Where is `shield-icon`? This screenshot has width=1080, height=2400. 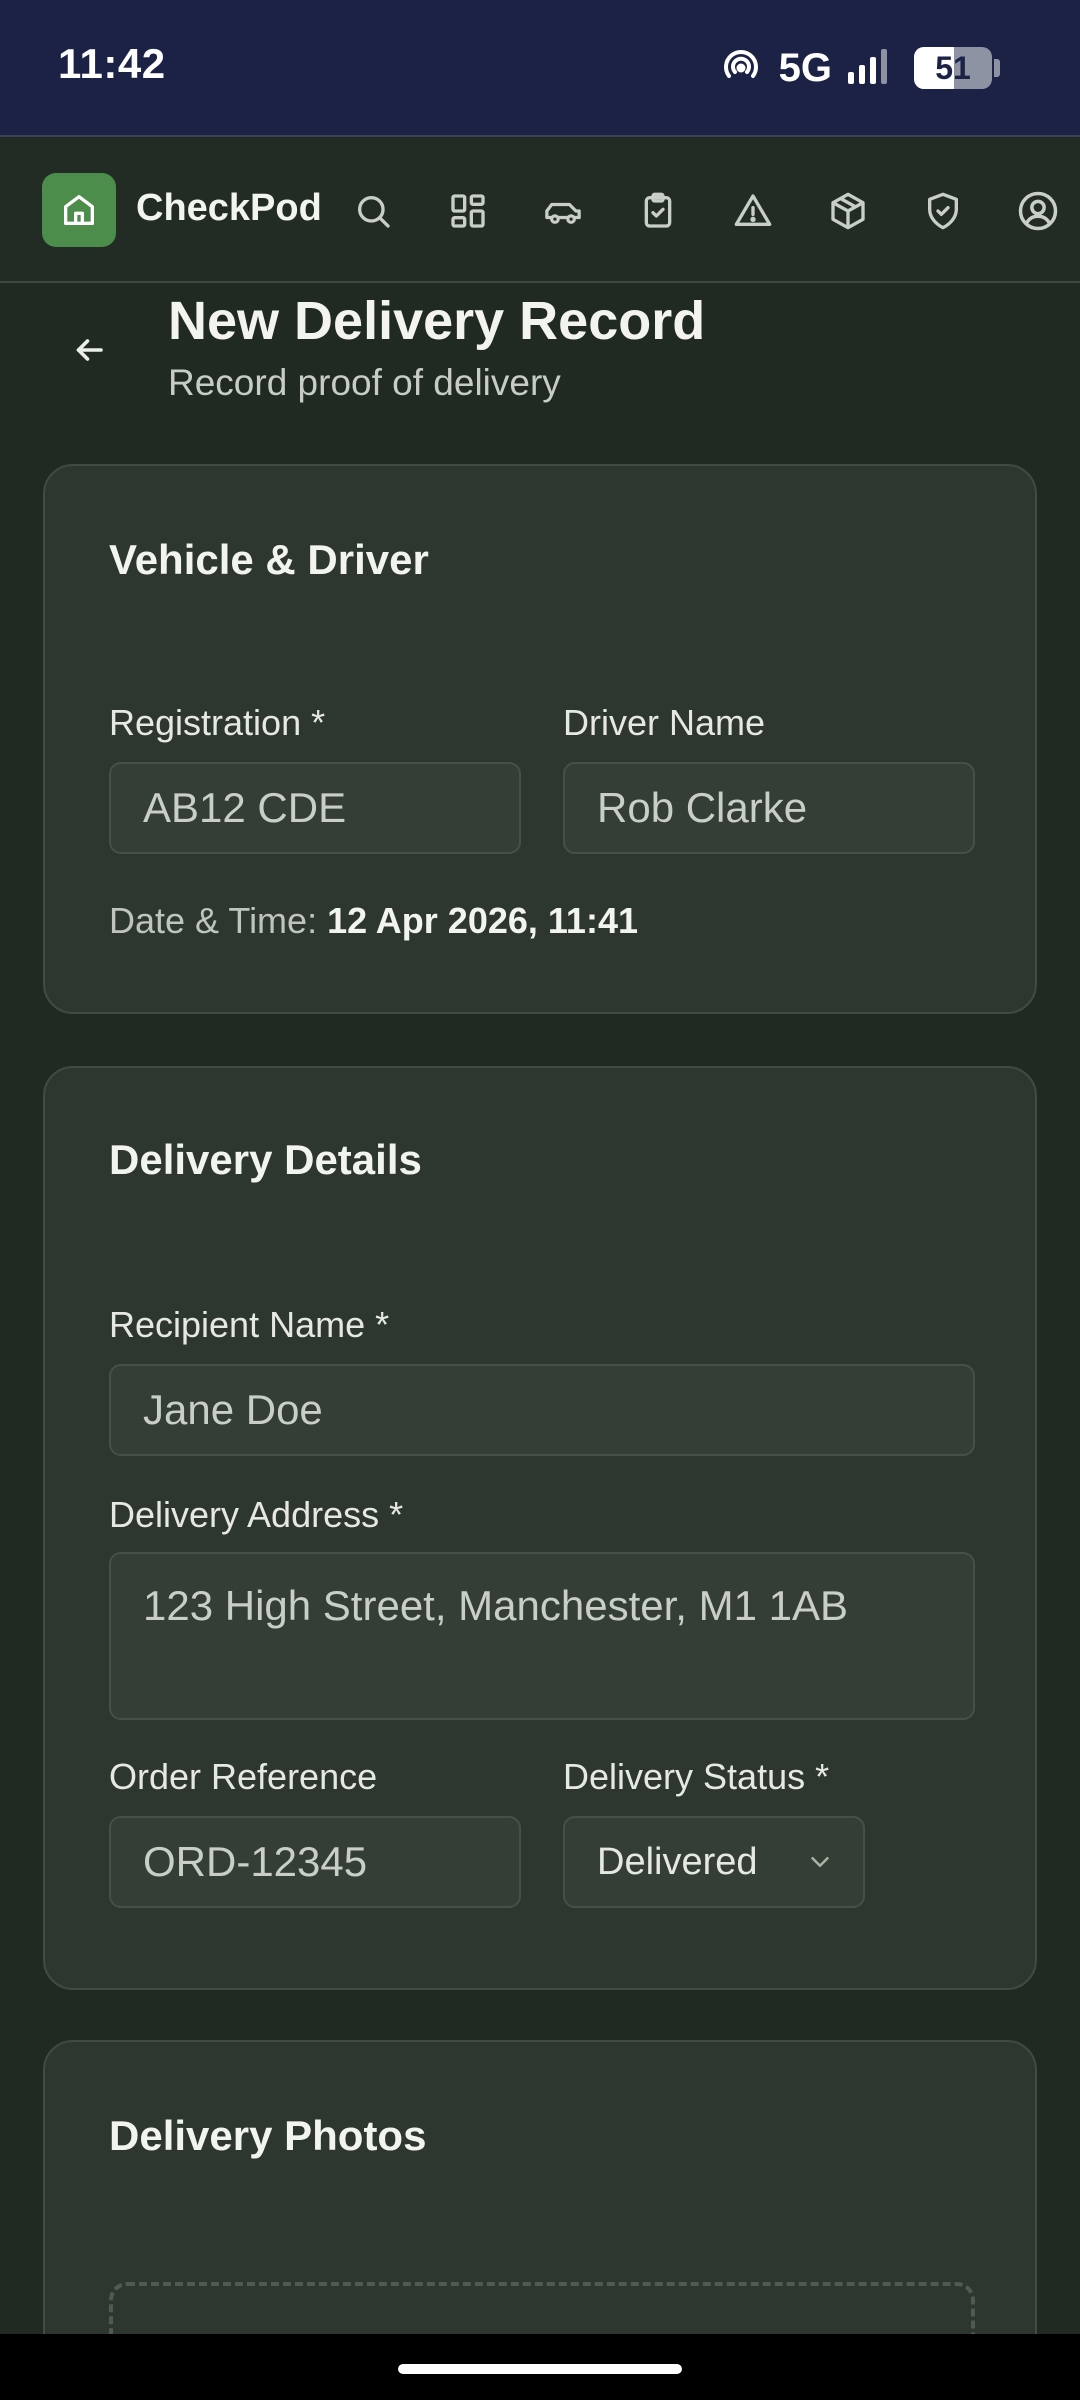
shield-icon is located at coordinates (943, 211).